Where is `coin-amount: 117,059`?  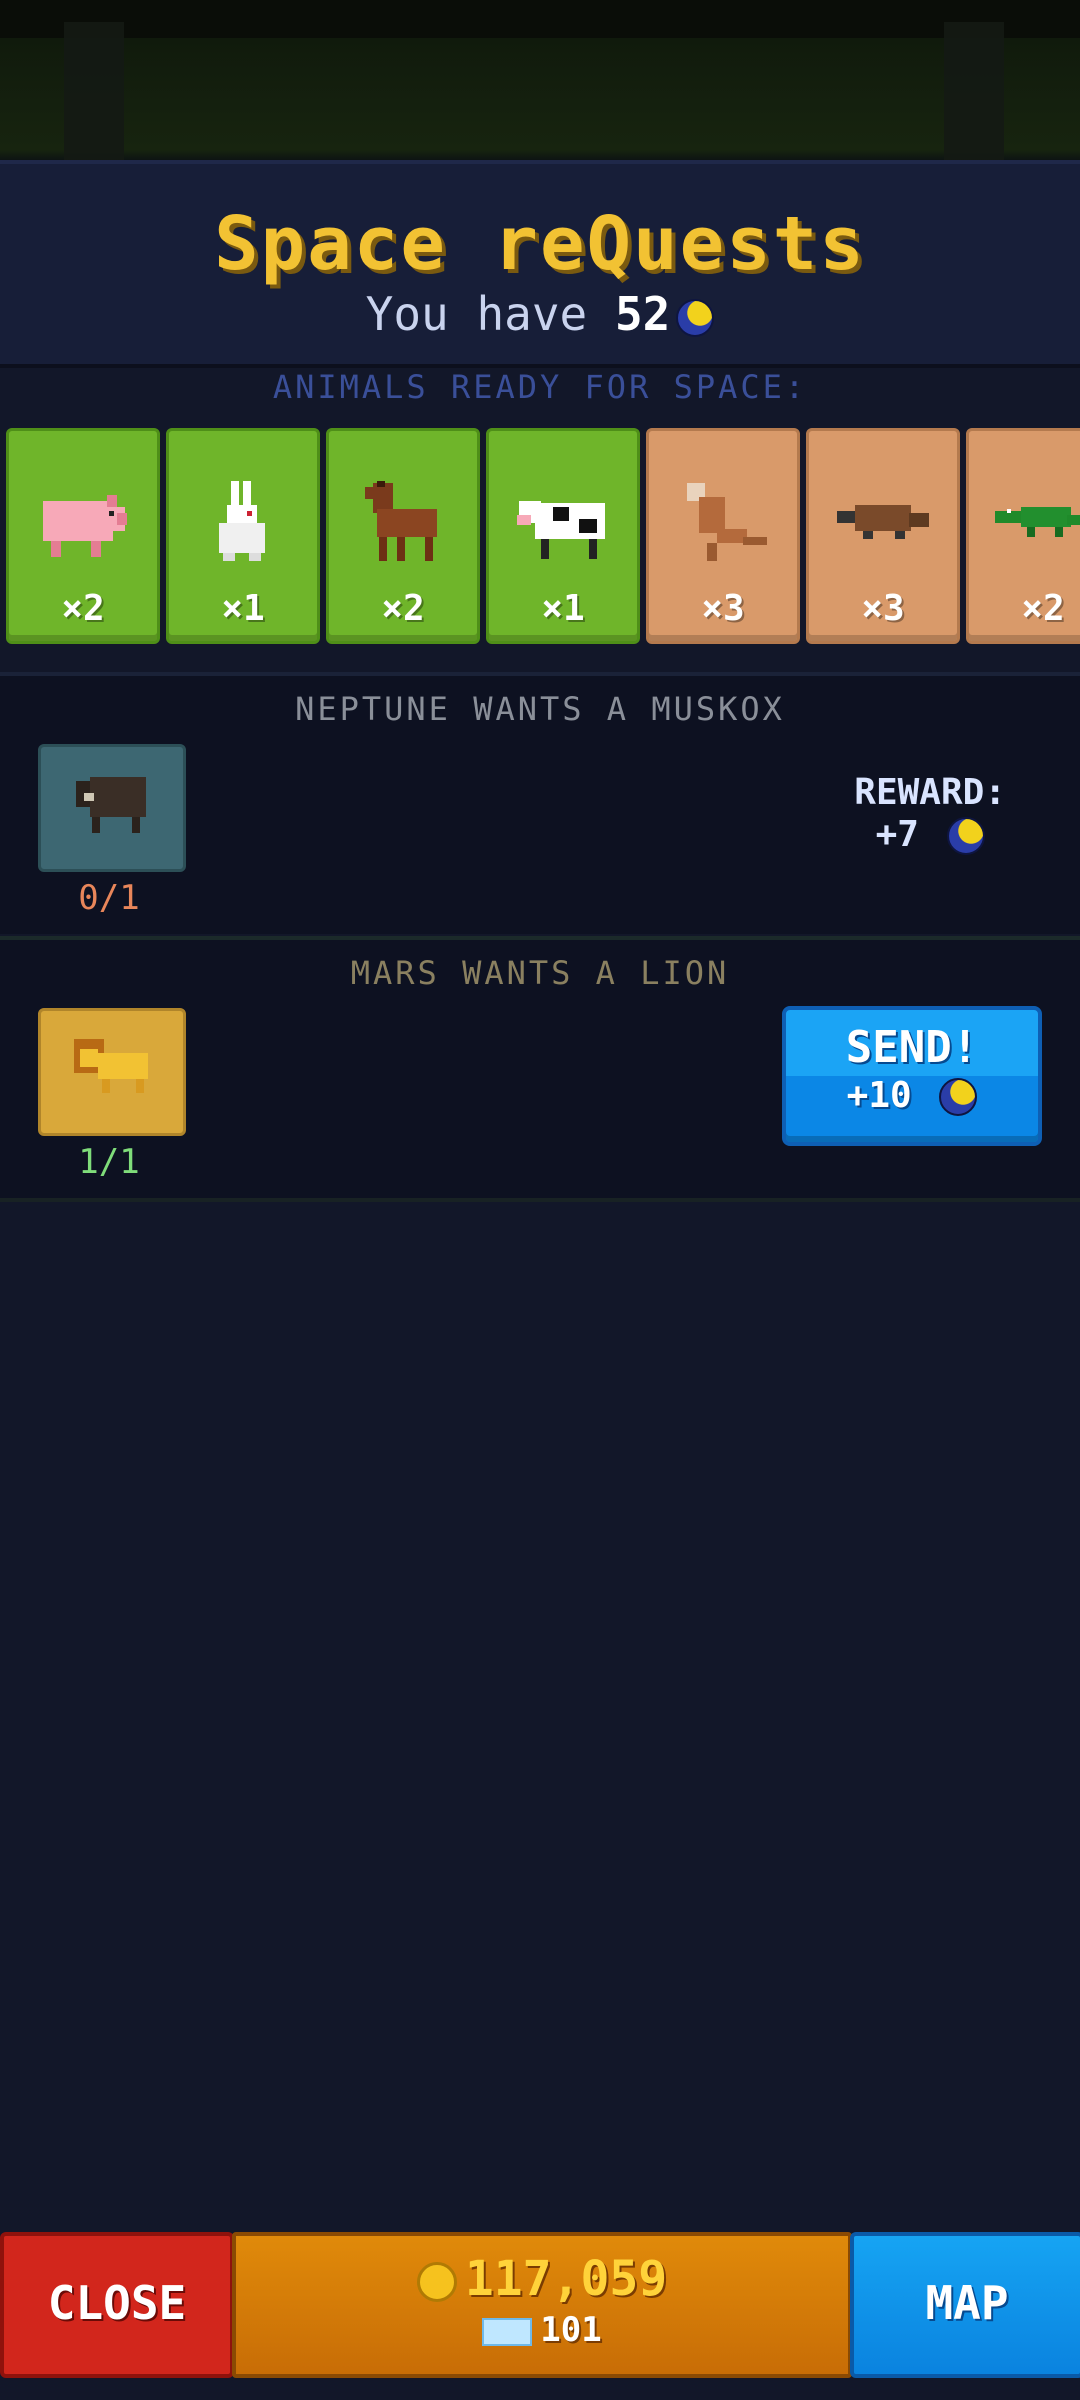
coin-amount: 117,059 is located at coordinates (566, 2279).